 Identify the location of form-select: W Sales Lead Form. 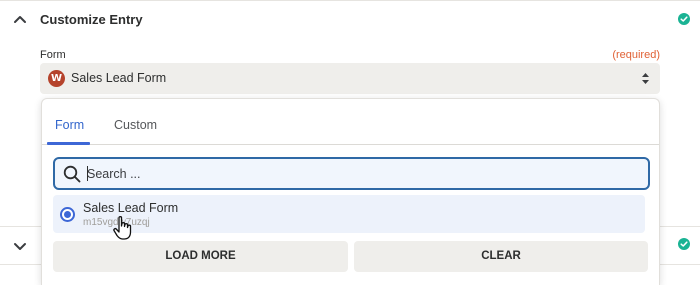
(350, 78).